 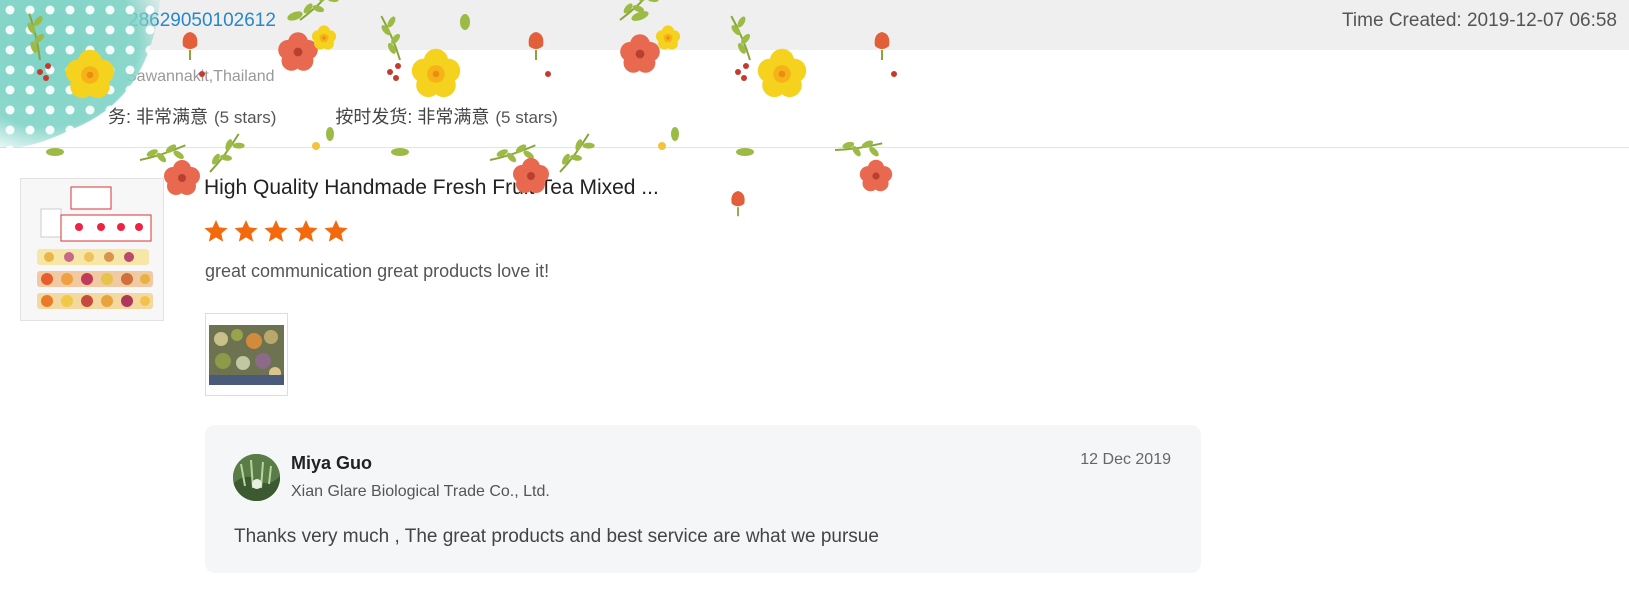 What do you see at coordinates (420, 491) in the screenshot?
I see `replier-company: Xian Glare Biological Trade Co., Ltd.` at bounding box center [420, 491].